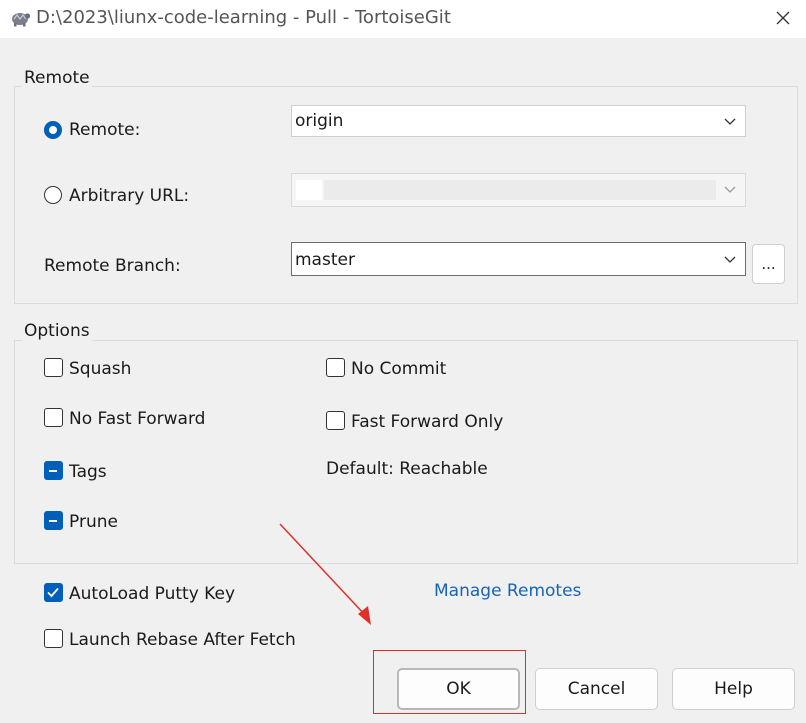 The height and width of the screenshot is (723, 806). I want to click on launch-rebase-label: Launch Rebase After Fetch, so click(182, 640).